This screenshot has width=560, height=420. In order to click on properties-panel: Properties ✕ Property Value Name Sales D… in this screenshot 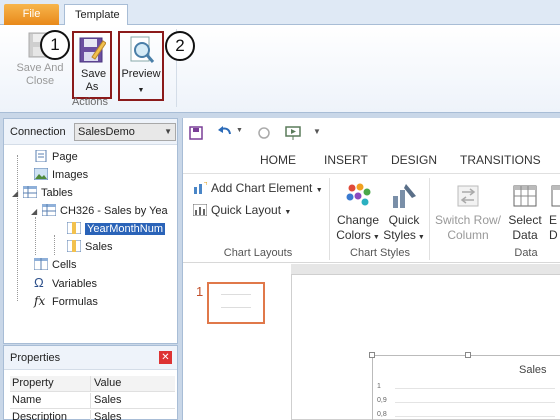, I will do `click(90, 382)`.